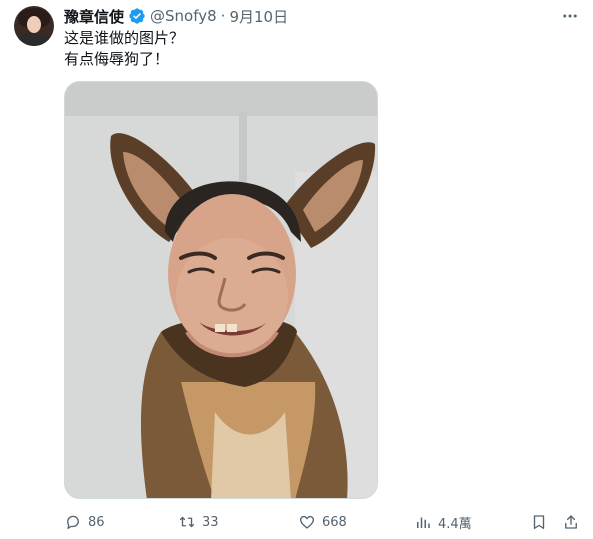 This screenshot has width=593, height=539. I want to click on more-icon, so click(570, 16).